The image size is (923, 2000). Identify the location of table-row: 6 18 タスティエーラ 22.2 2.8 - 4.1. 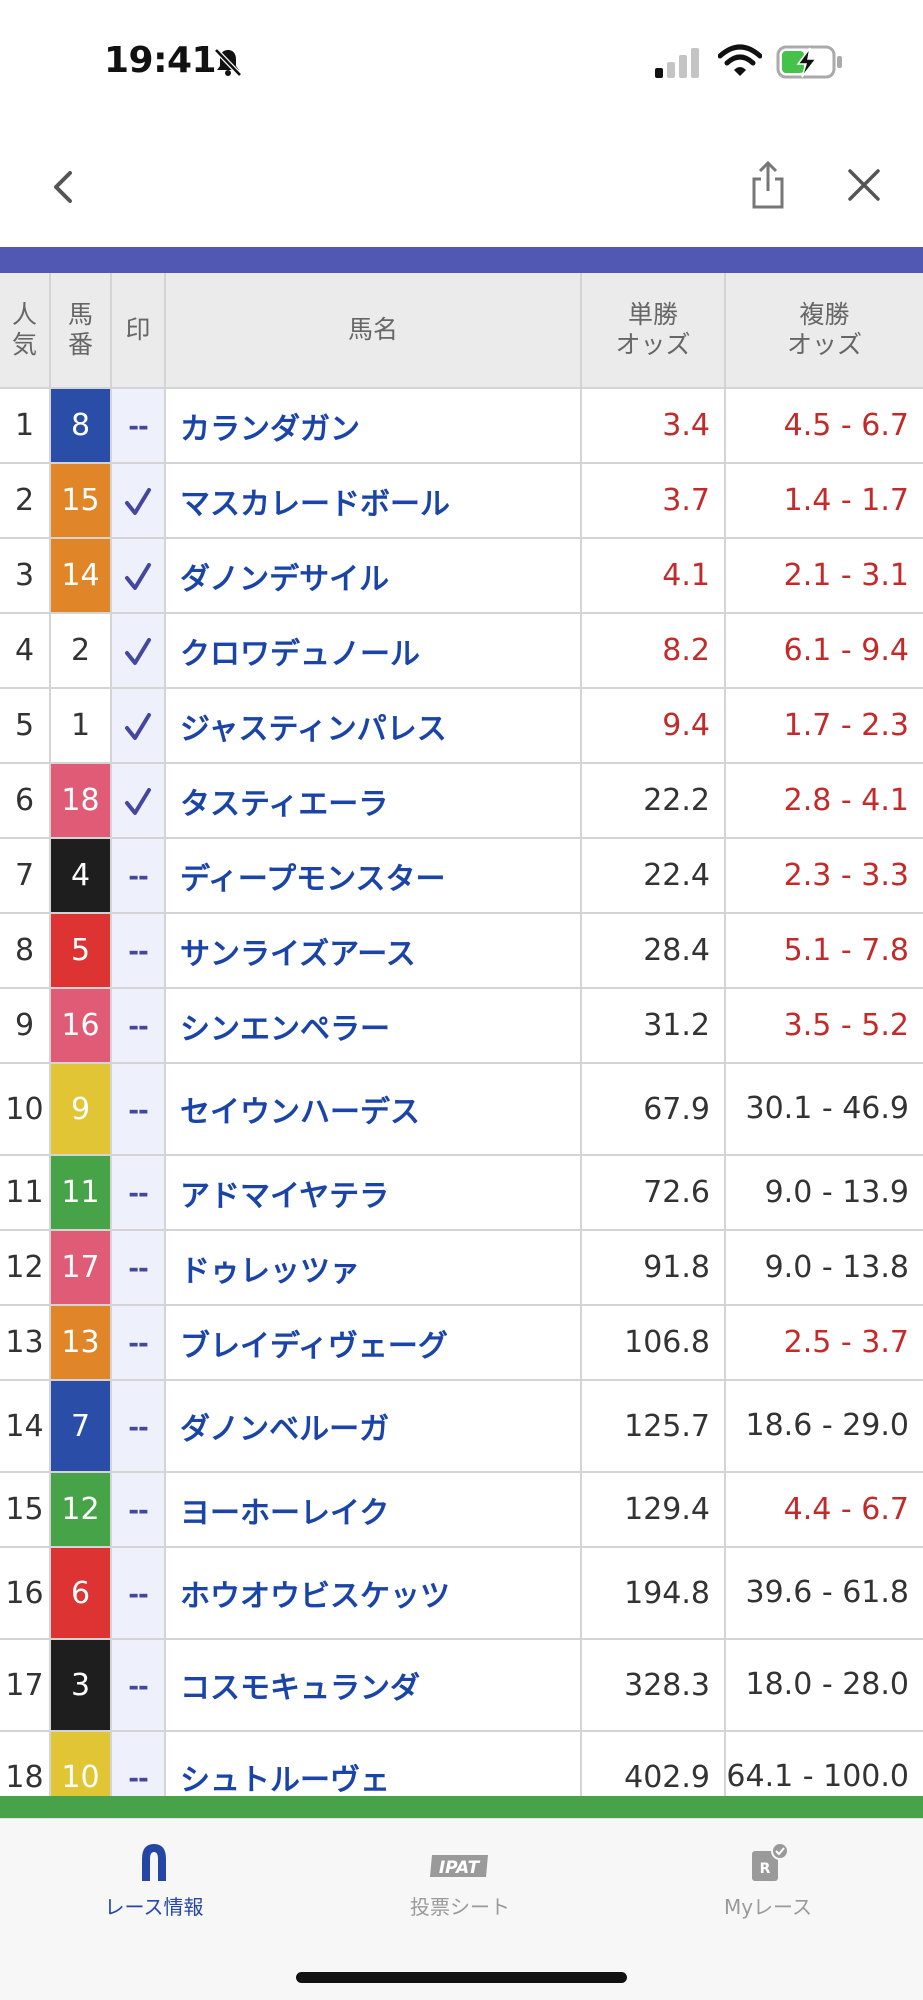
(461, 801).